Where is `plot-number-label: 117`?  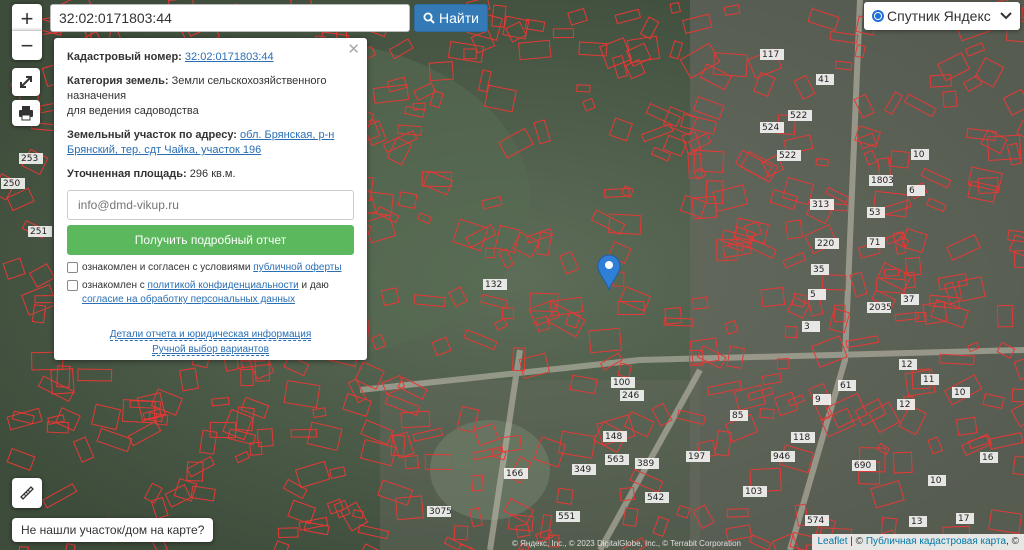 plot-number-label: 117 is located at coordinates (770, 55).